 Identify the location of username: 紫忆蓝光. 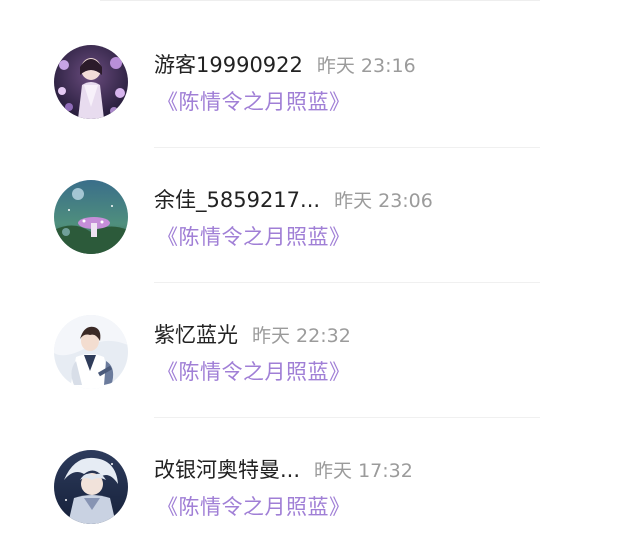
(196, 335).